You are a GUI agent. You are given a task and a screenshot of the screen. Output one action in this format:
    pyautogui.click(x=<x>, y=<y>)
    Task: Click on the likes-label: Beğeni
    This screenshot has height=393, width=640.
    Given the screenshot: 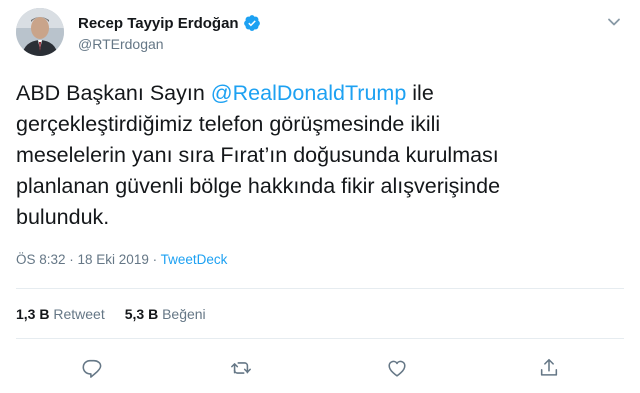 What is the action you would take?
    pyautogui.click(x=184, y=314)
    